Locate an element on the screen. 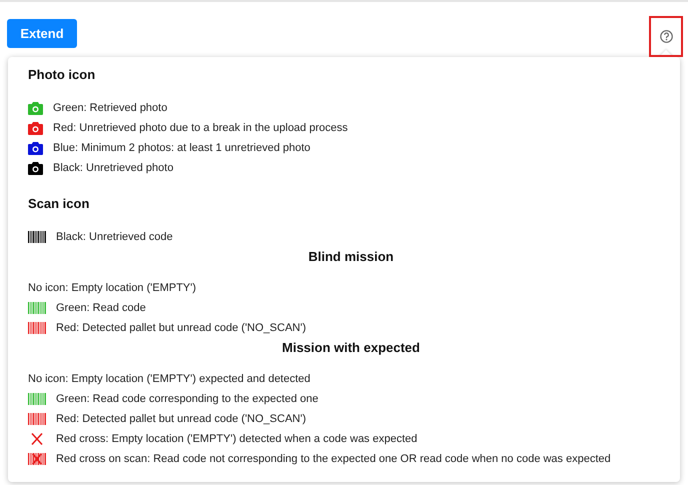  legend-text: Black: Unretrieved photo is located at coordinates (113, 168).